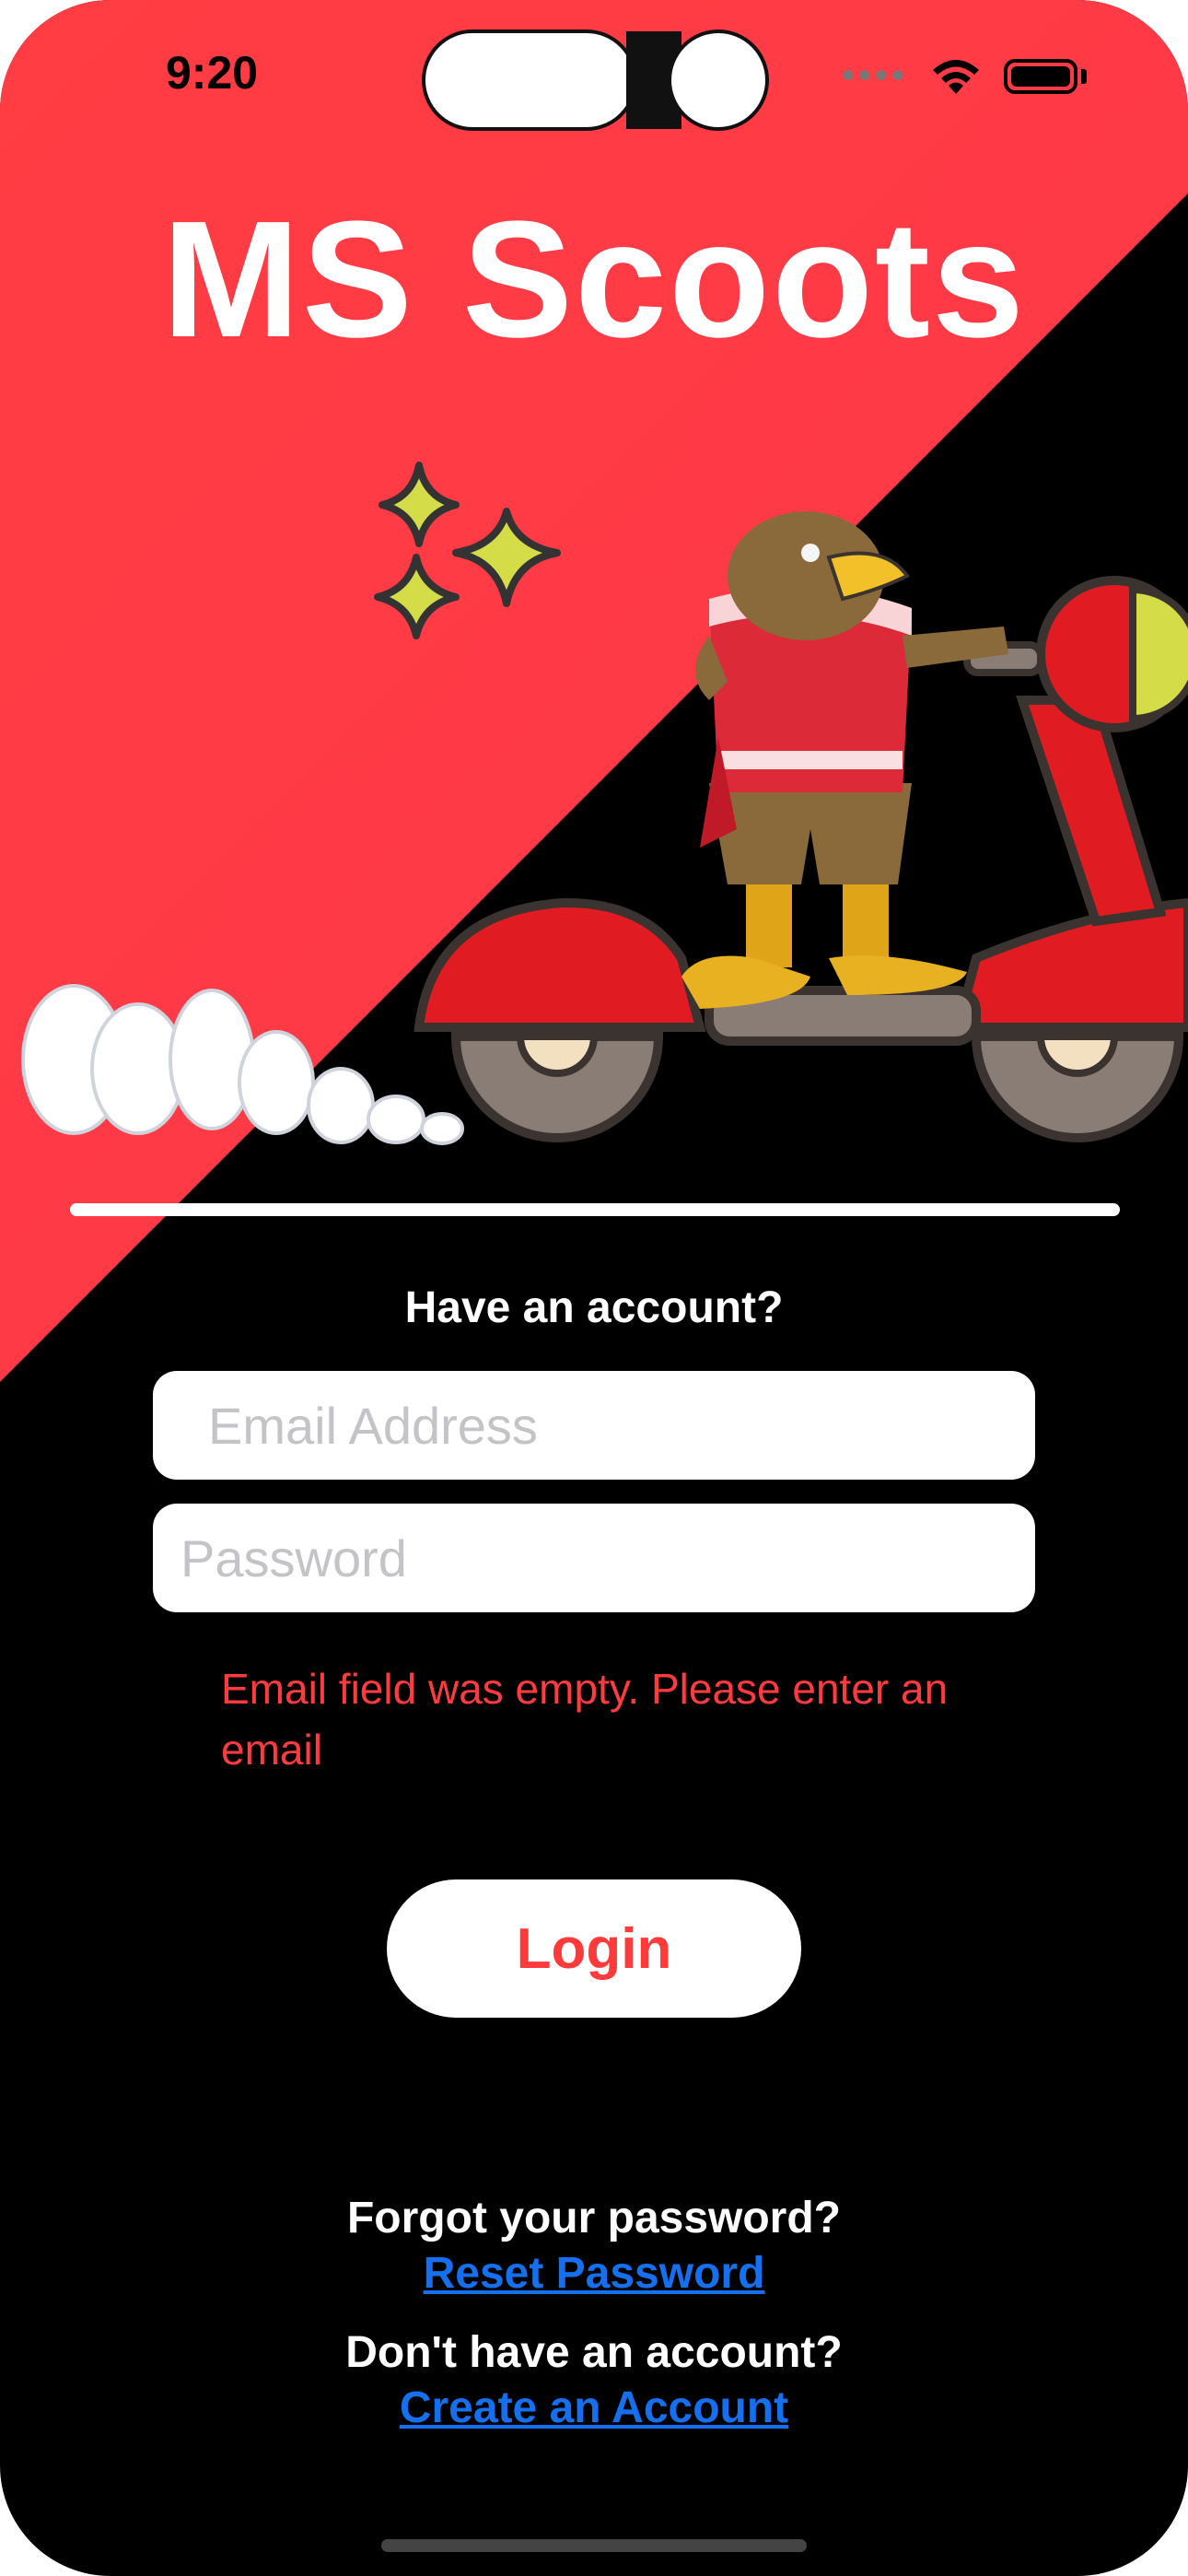 The image size is (1188, 2576). Describe the element at coordinates (1040, 76) in the screenshot. I see `battery-icon` at that location.